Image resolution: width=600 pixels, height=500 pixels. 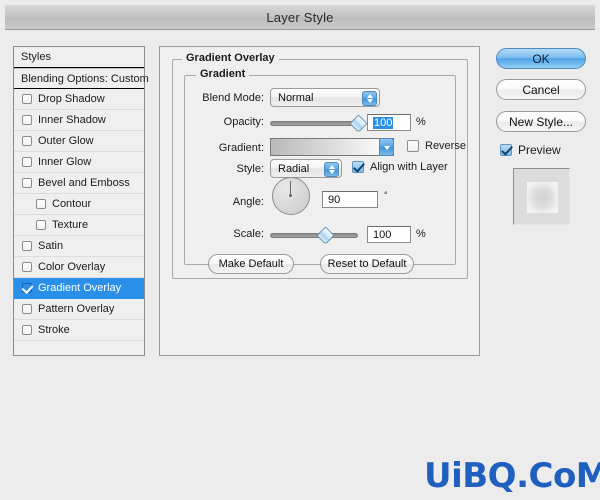 What do you see at coordinates (294, 168) in the screenshot?
I see `gradient-style-value: Radial` at bounding box center [294, 168].